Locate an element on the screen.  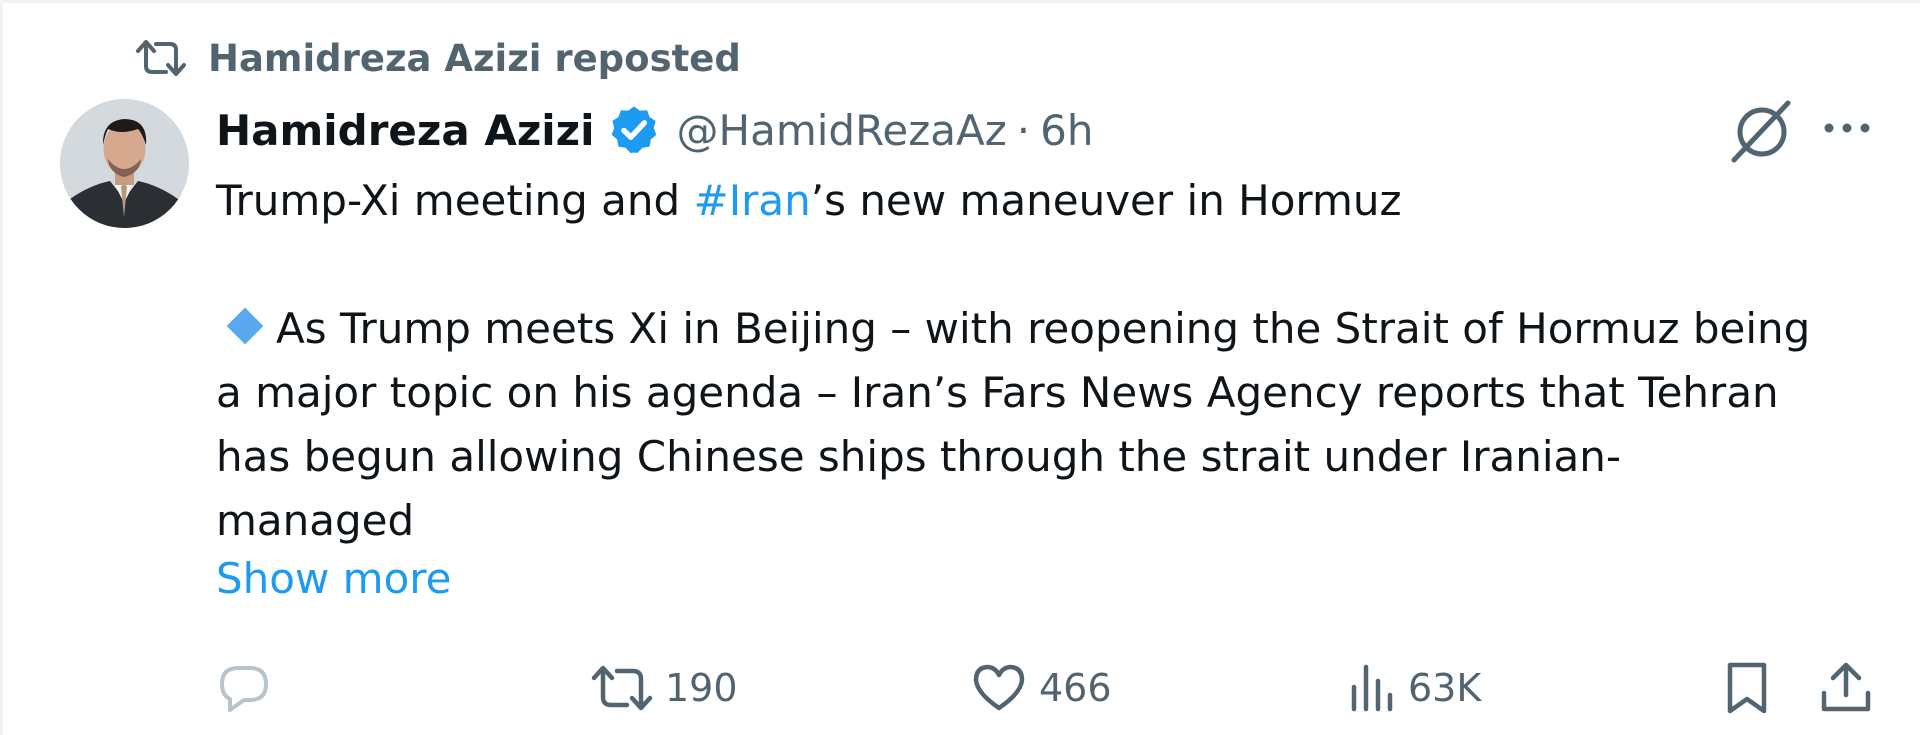
grok-icon is located at coordinates (1762, 131).